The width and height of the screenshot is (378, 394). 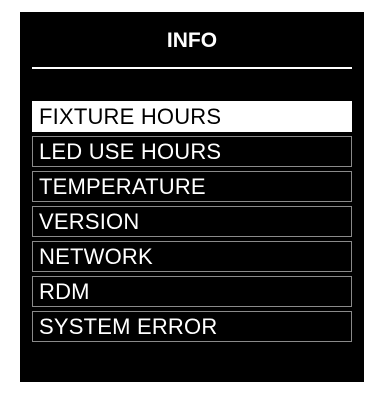 I want to click on title-divider, so click(x=192, y=68).